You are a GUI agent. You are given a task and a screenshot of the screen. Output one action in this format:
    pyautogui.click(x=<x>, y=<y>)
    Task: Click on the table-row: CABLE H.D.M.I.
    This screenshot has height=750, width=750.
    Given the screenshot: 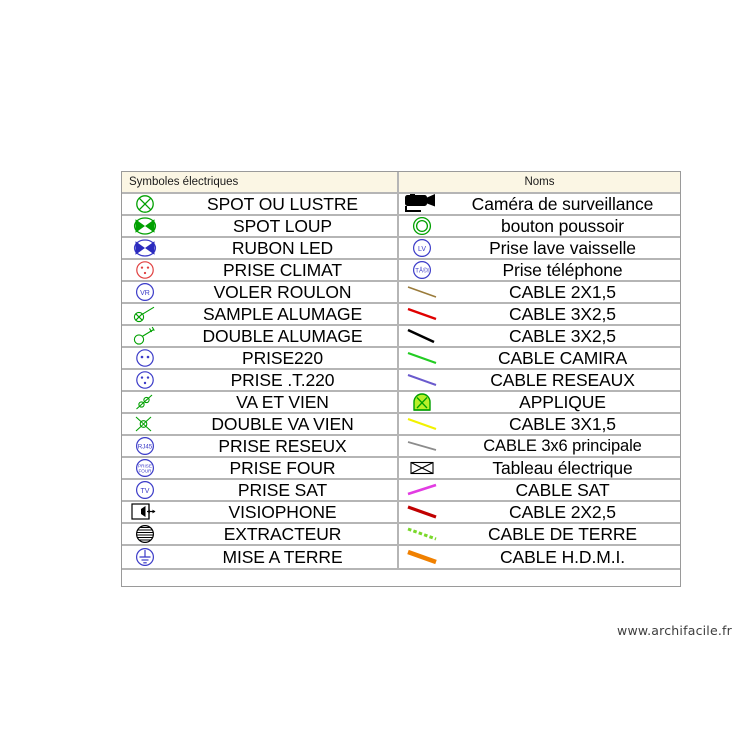 What is the action you would take?
    pyautogui.click(x=539, y=557)
    